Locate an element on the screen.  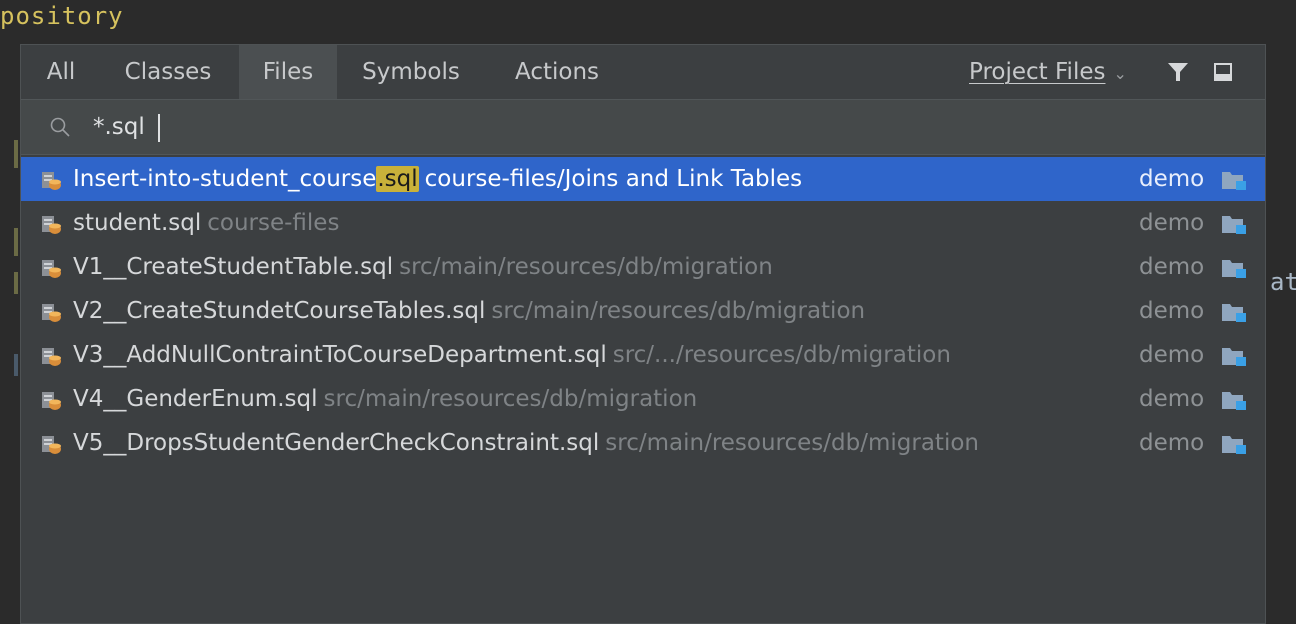
file-name: V2__CreateStundetCourseTables.sql is located at coordinates (279, 311).